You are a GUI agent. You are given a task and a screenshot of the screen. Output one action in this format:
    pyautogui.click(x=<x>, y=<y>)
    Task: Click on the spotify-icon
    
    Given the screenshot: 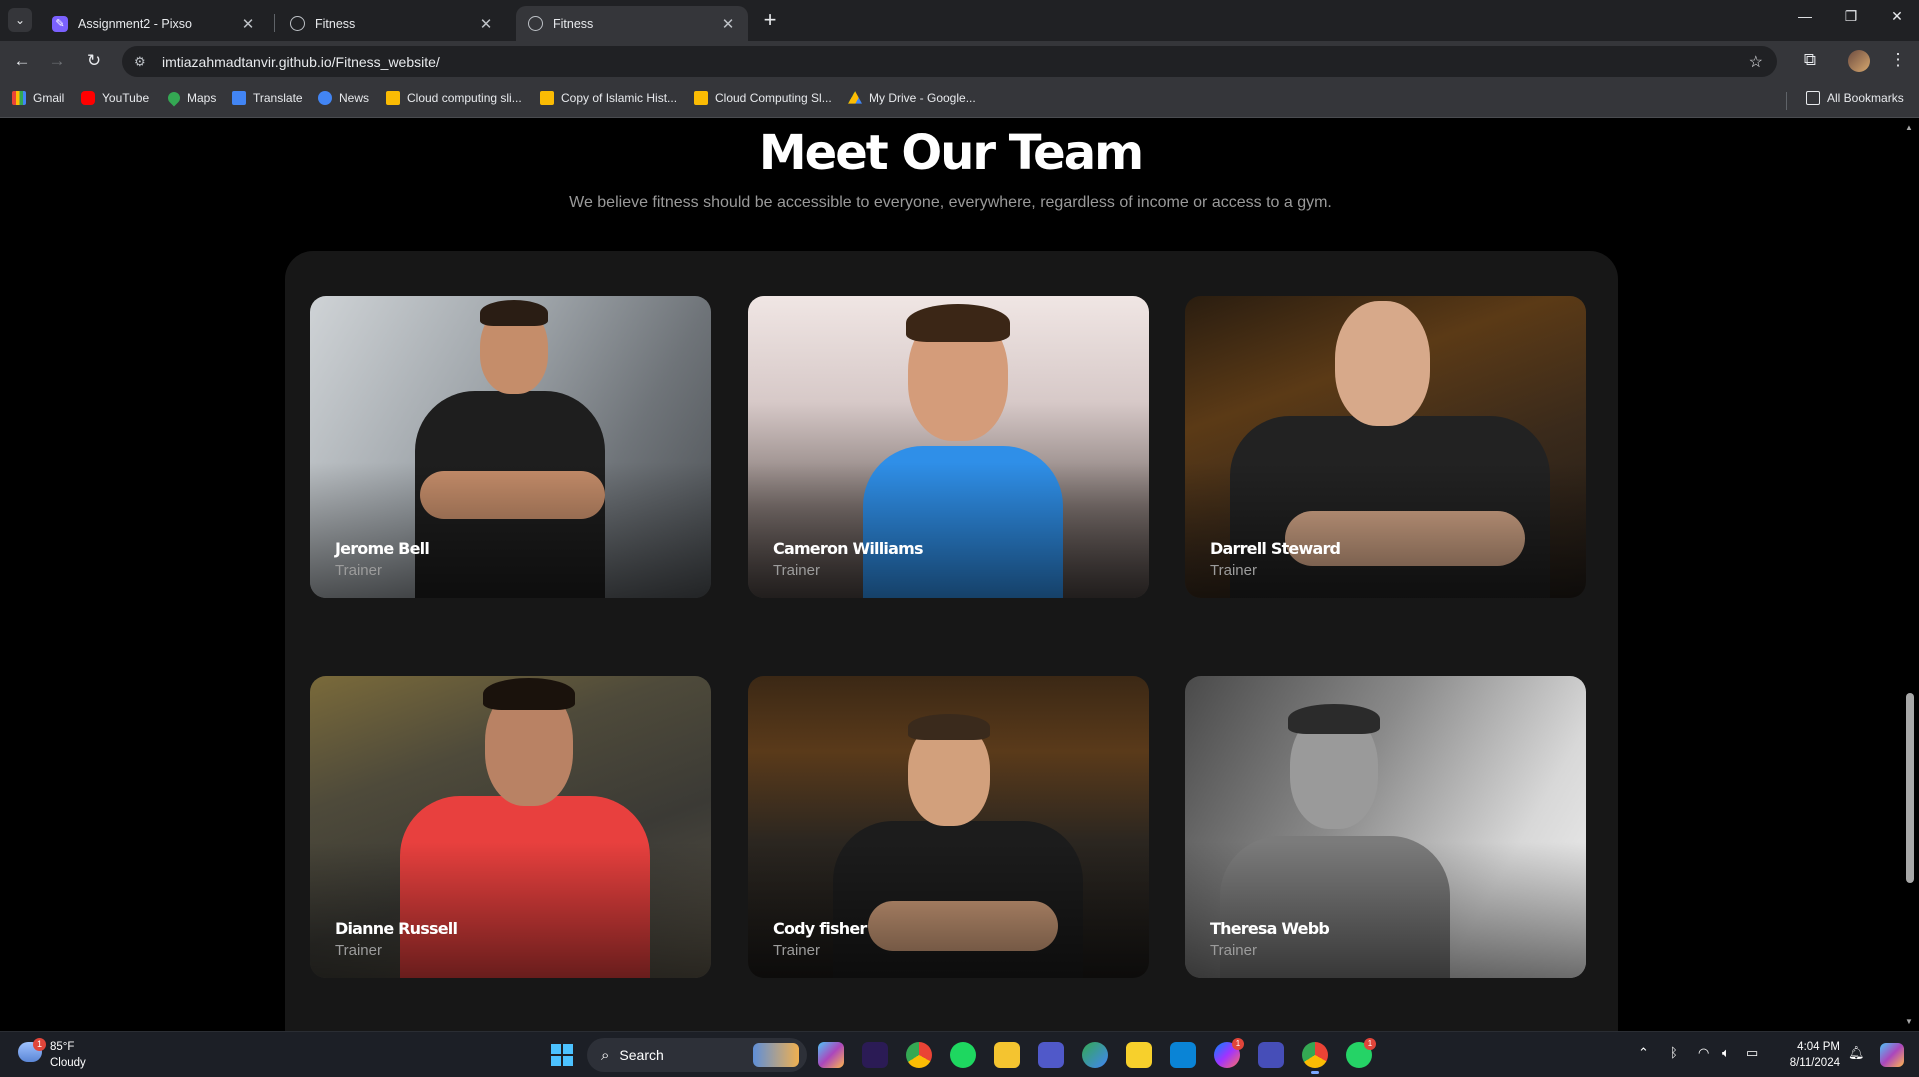 What is the action you would take?
    pyautogui.click(x=963, y=1055)
    